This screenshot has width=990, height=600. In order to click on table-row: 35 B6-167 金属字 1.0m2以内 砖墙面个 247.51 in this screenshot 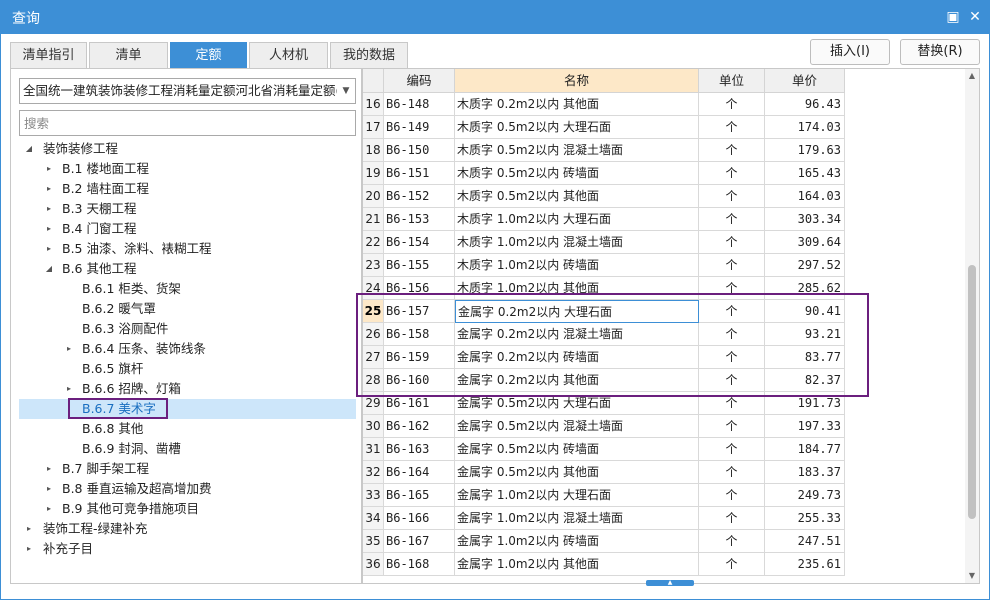, I will do `click(604, 541)`.